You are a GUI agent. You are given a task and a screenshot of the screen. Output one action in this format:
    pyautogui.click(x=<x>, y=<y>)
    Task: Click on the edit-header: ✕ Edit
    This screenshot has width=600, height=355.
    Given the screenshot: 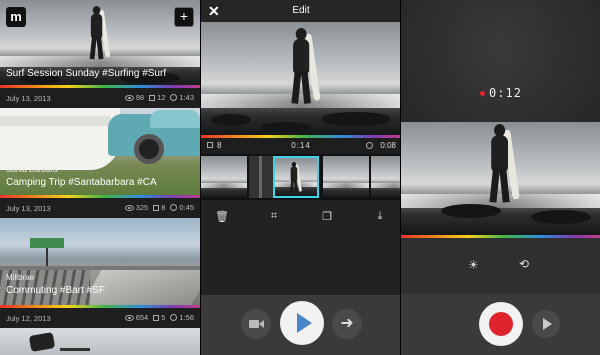 What is the action you would take?
    pyautogui.click(x=300, y=11)
    